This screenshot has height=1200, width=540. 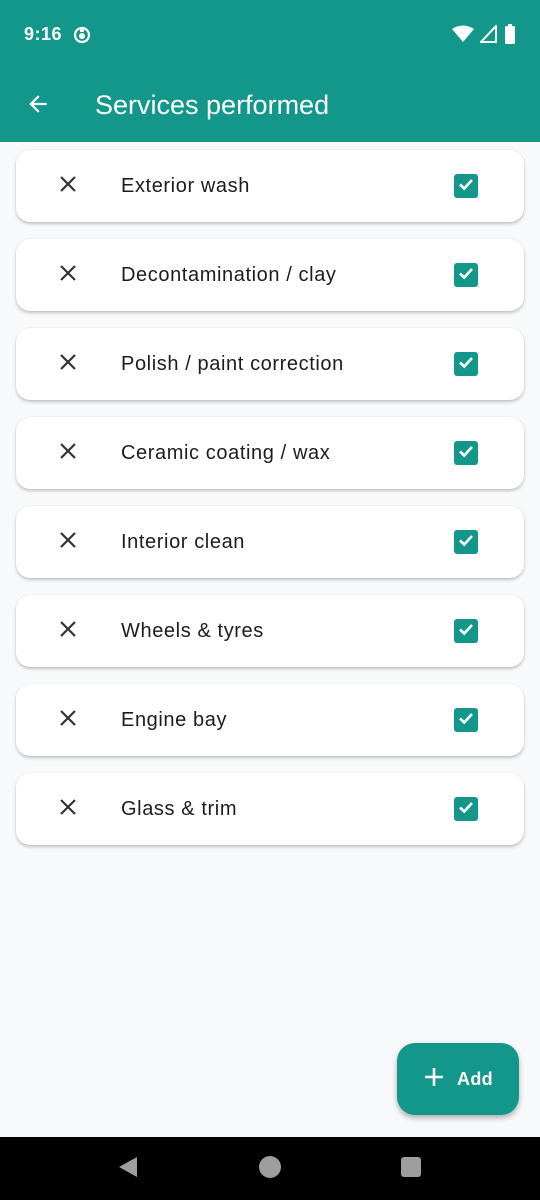 I want to click on cell-signal-icon, so click(x=488, y=35).